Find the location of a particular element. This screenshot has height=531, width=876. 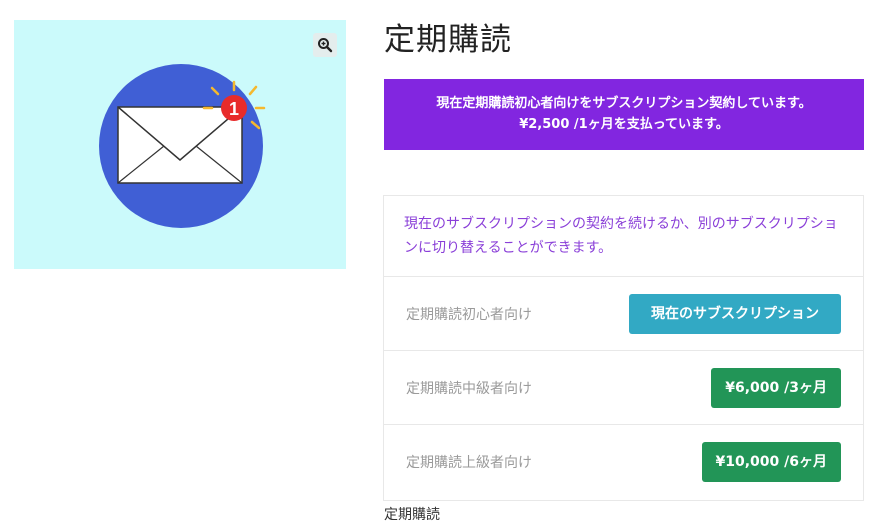

notice-line-2: ¥2,500 /1ヶ月を支払っています。 is located at coordinates (624, 124).